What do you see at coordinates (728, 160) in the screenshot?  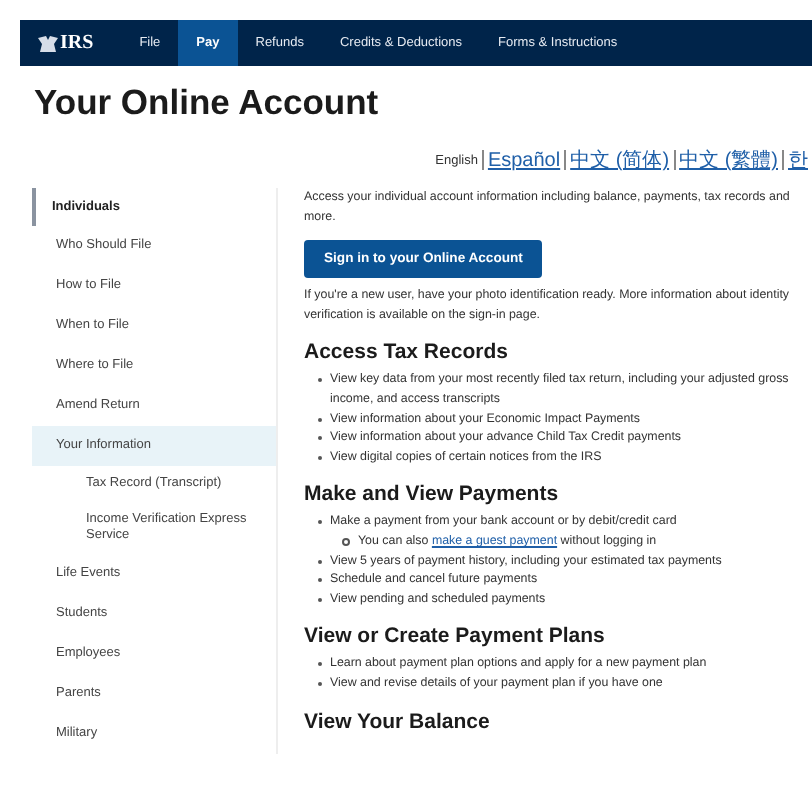 I see `language-link: 中文 (繁體)` at bounding box center [728, 160].